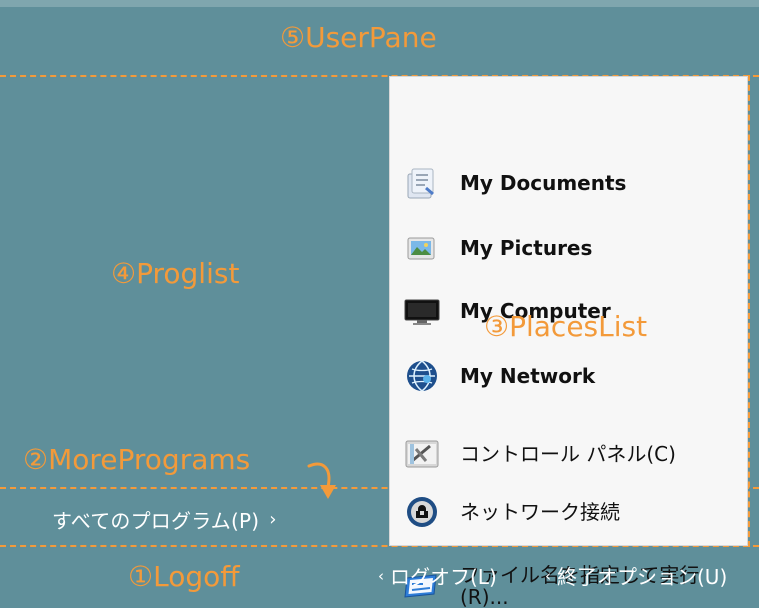 Image resolution: width=759 pixels, height=608 pixels. I want to click on place-label: My Network, so click(528, 375).